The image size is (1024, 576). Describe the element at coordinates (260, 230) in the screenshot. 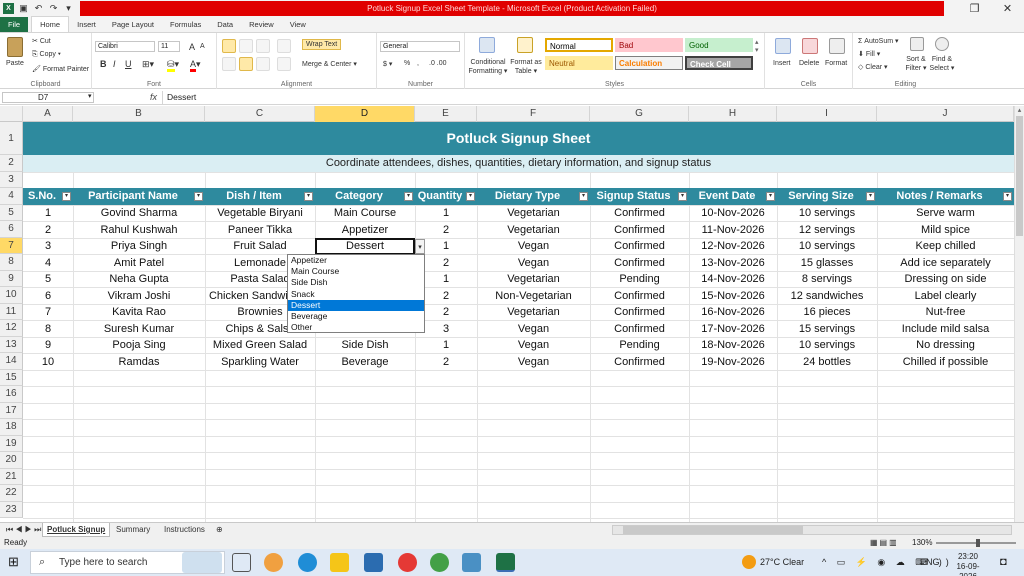

I see `table-cell: Paneer Tikka` at that location.